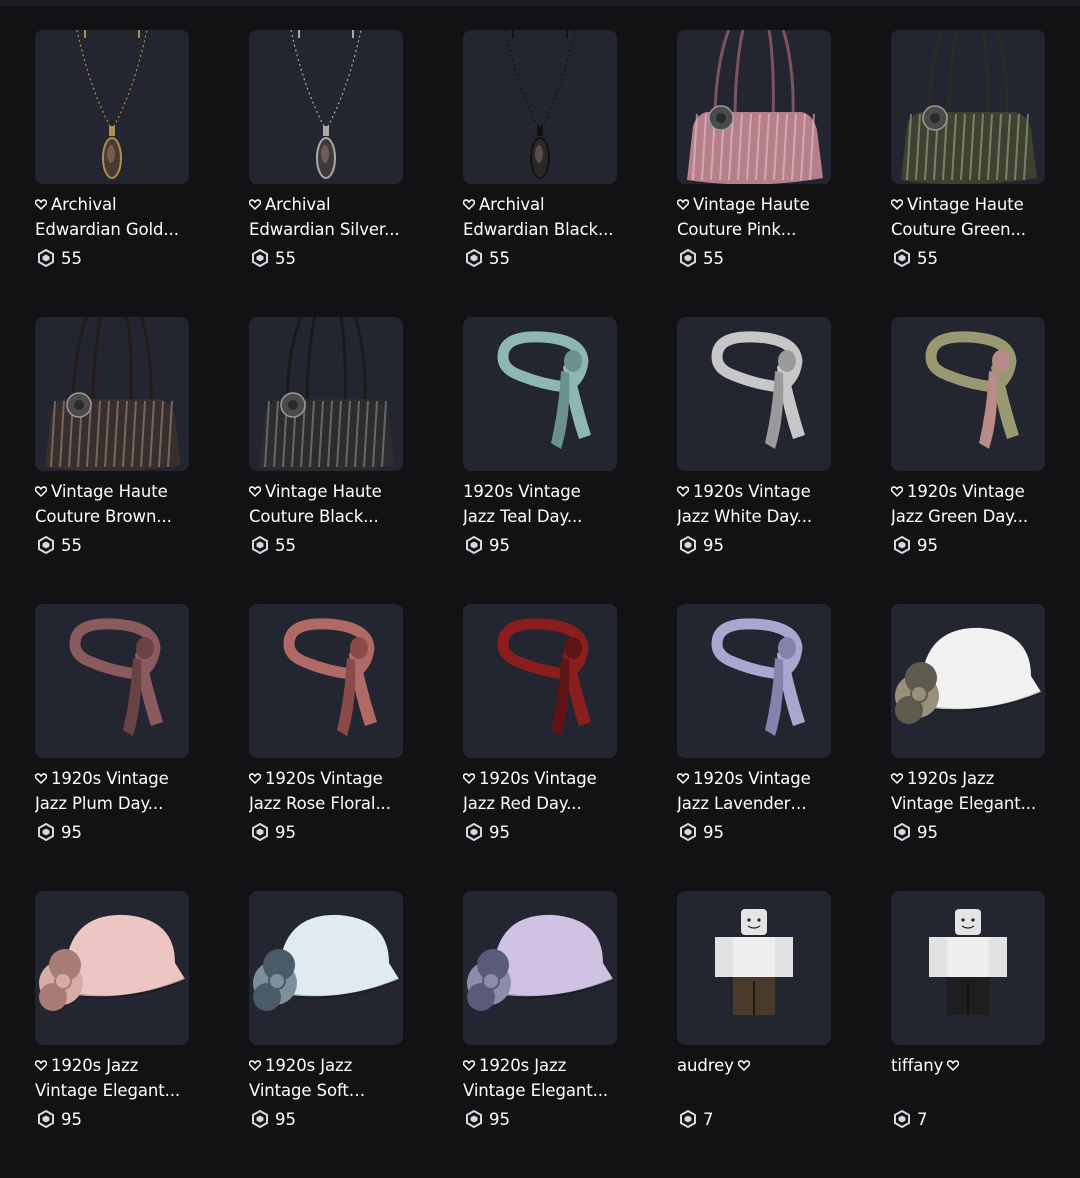 The width and height of the screenshot is (1080, 1178). I want to click on catalog-item-card: audrey 7, so click(754, 1034).